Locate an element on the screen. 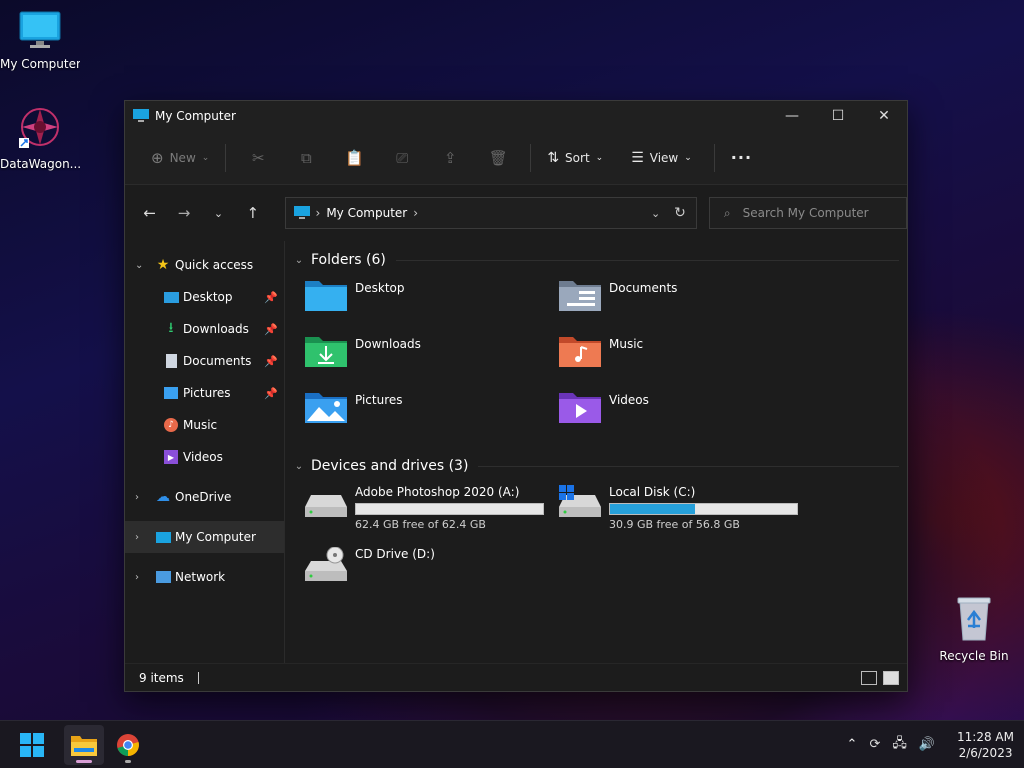 The image size is (1024, 768). chrome-icon is located at coordinates (128, 744).